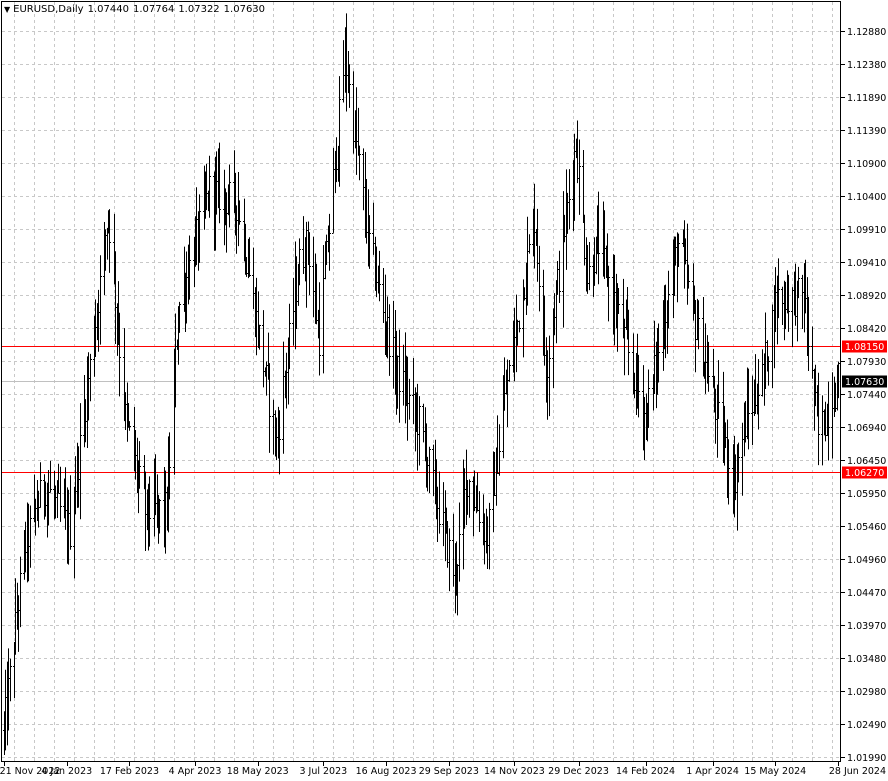 The height and width of the screenshot is (781, 888). I want to click on y-tick-label: 1.11390, so click(866, 131).